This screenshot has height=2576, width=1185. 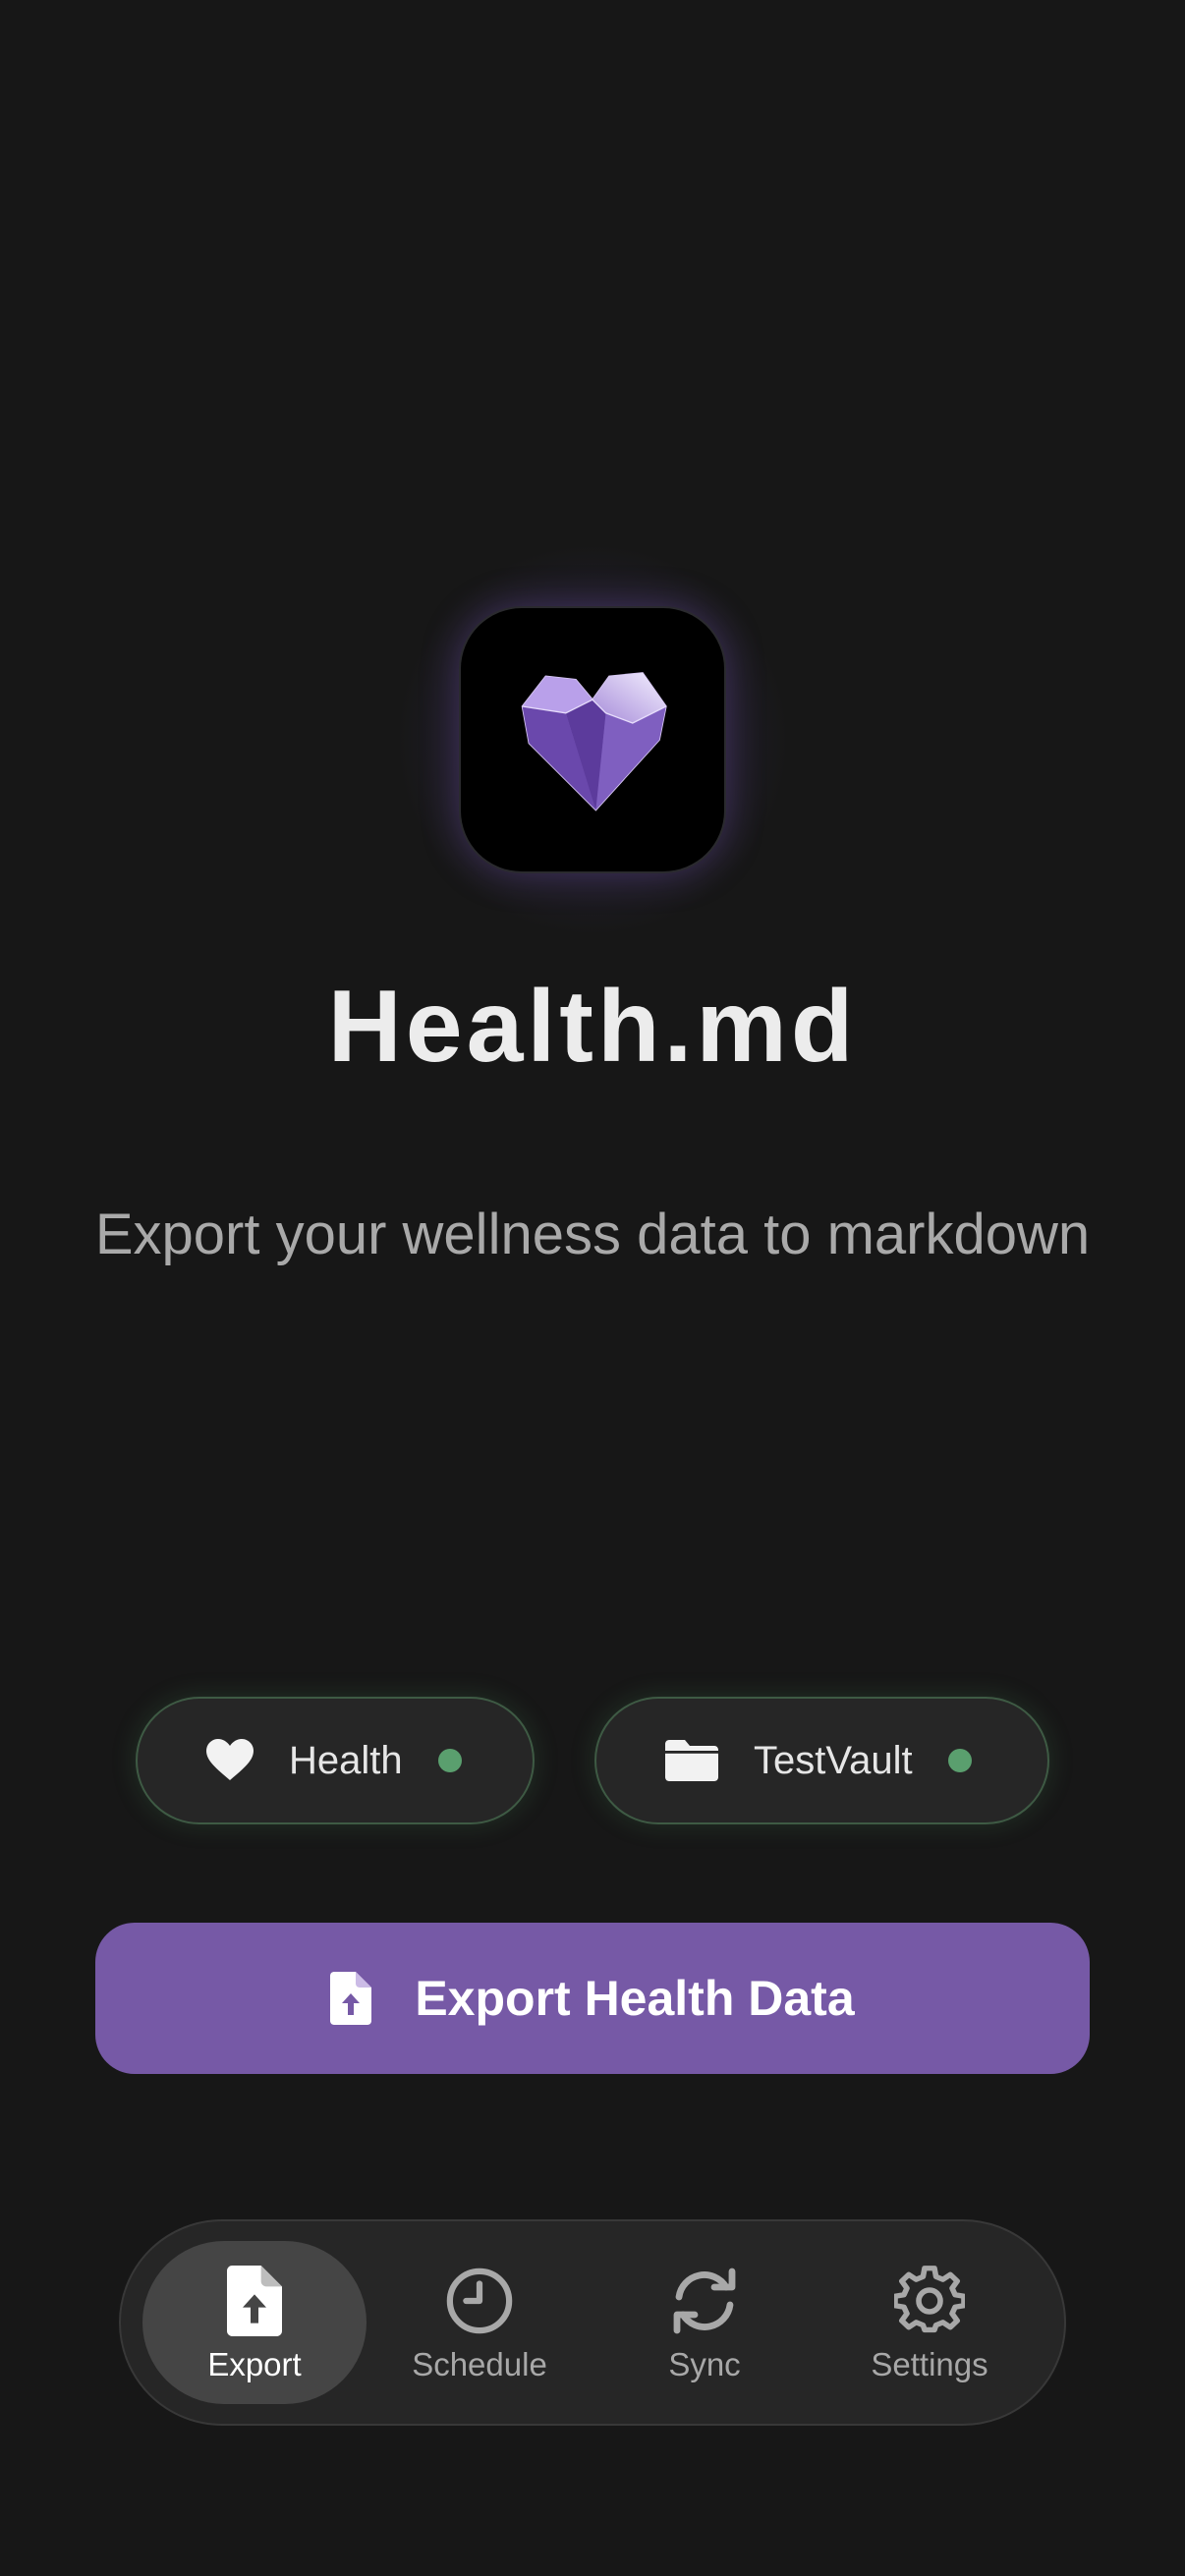 What do you see at coordinates (960, 1760) in the screenshot?
I see `vault-status-dot` at bounding box center [960, 1760].